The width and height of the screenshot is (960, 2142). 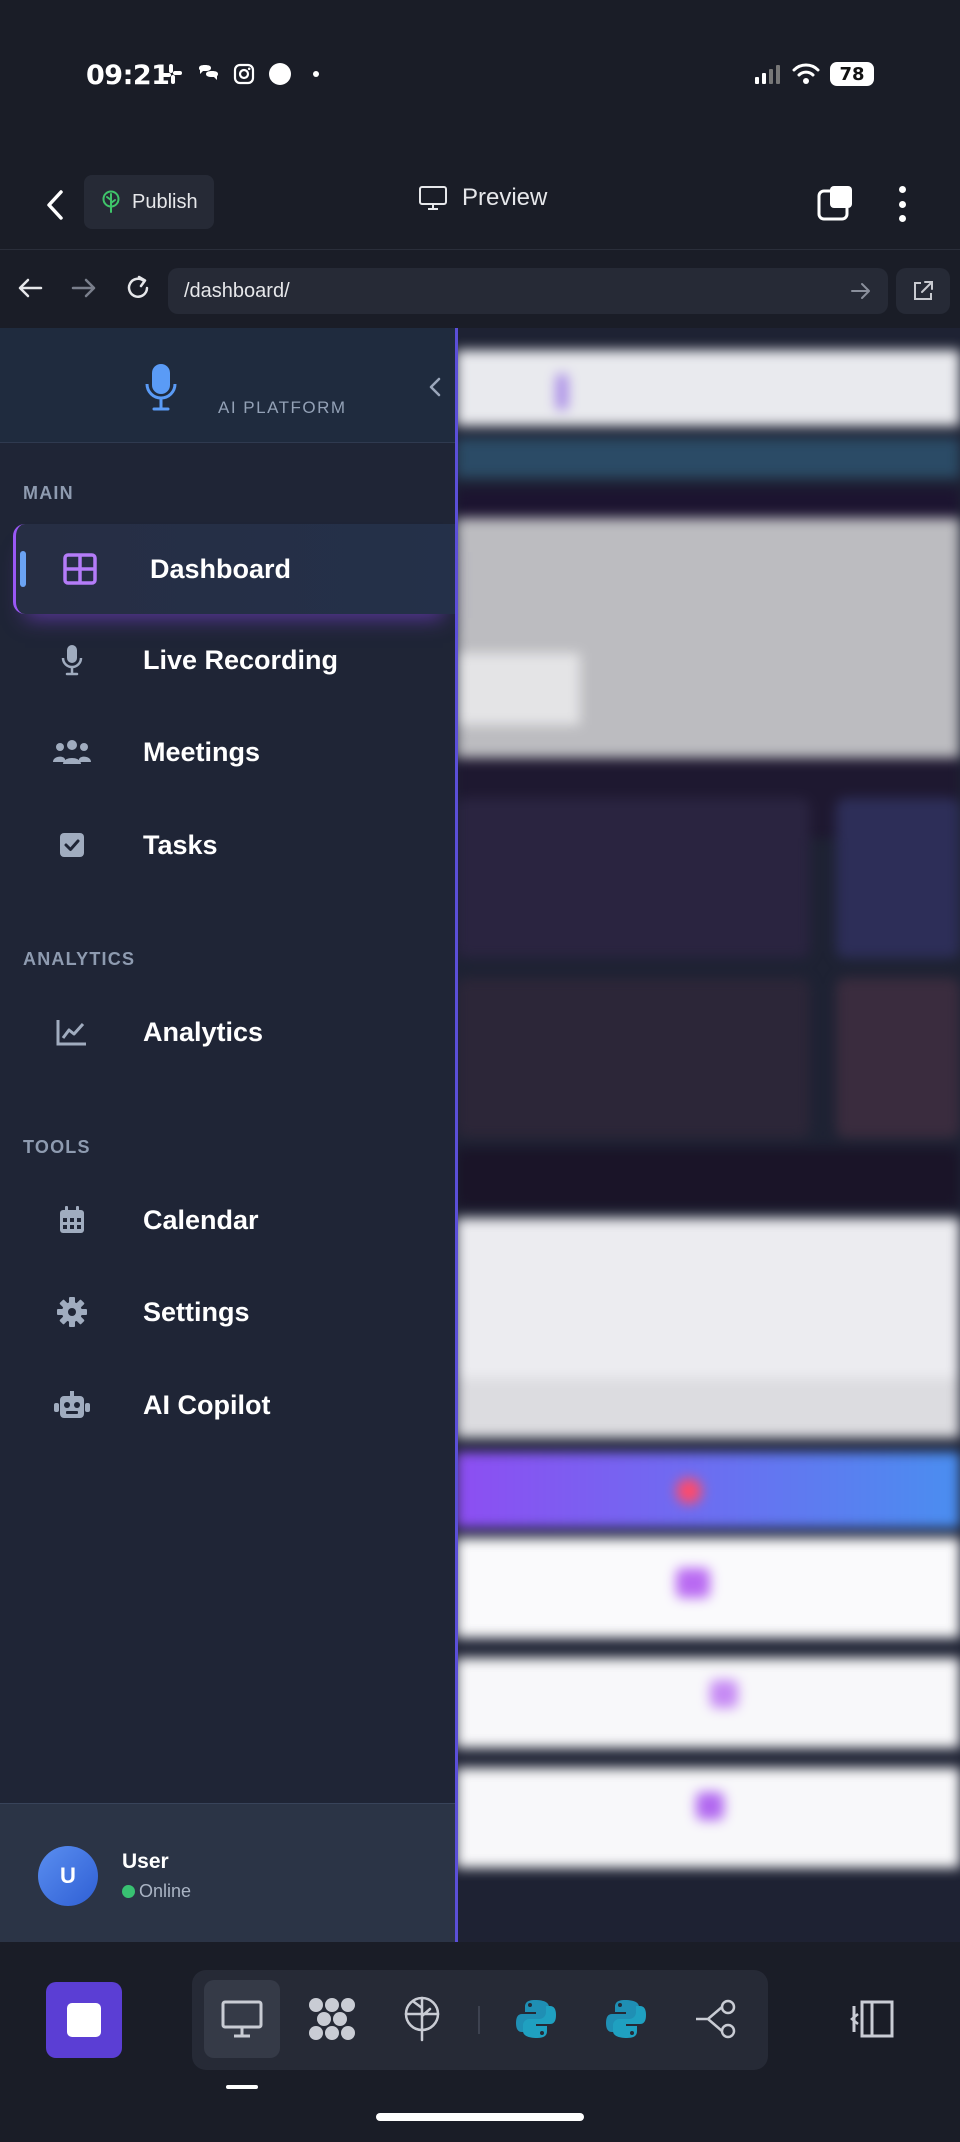 I want to click on sidebar-item-label: Calendar, so click(x=201, y=1219).